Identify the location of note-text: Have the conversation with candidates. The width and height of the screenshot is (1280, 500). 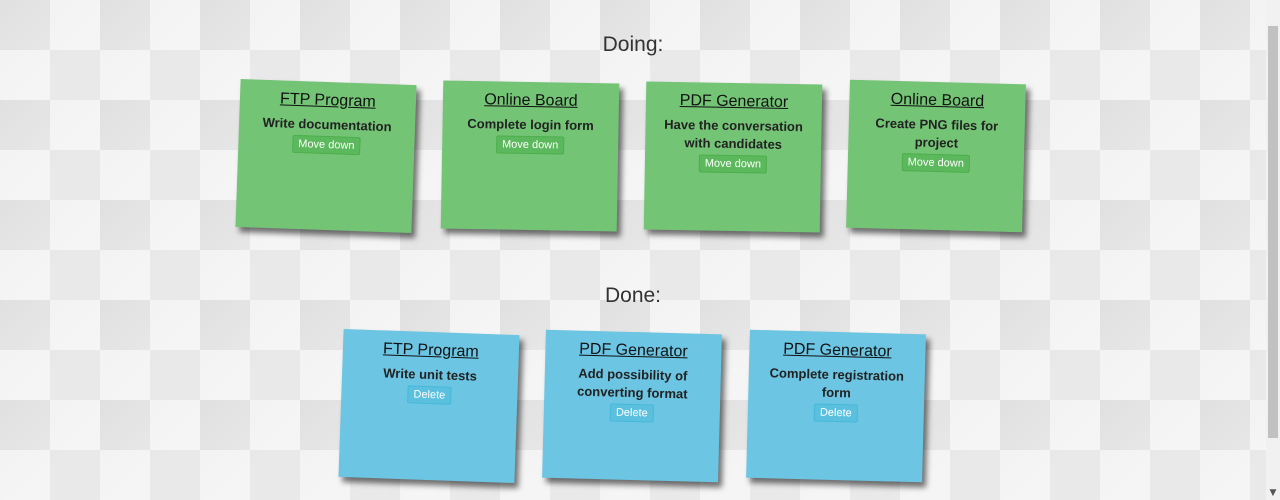
(734, 134).